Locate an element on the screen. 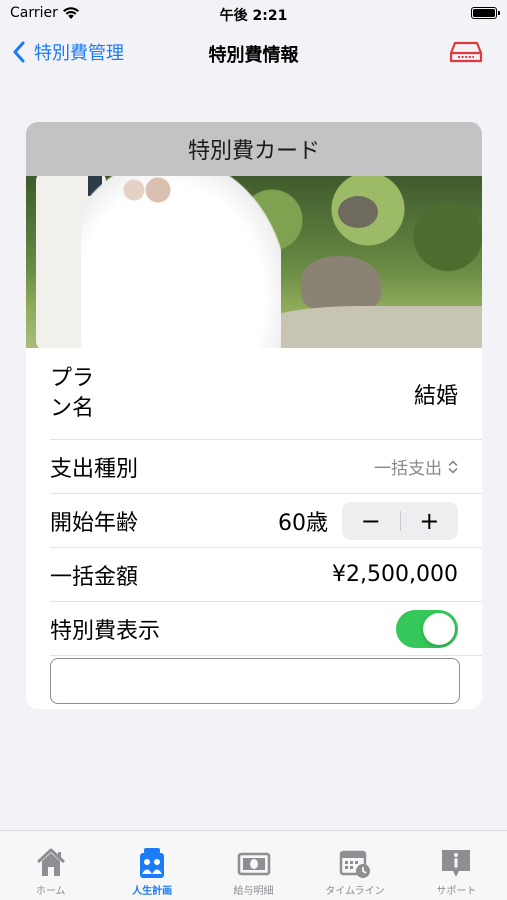 Image resolution: width=507 pixels, height=900 pixels. tab-payslip-label: 給与明細 is located at coordinates (253, 891).